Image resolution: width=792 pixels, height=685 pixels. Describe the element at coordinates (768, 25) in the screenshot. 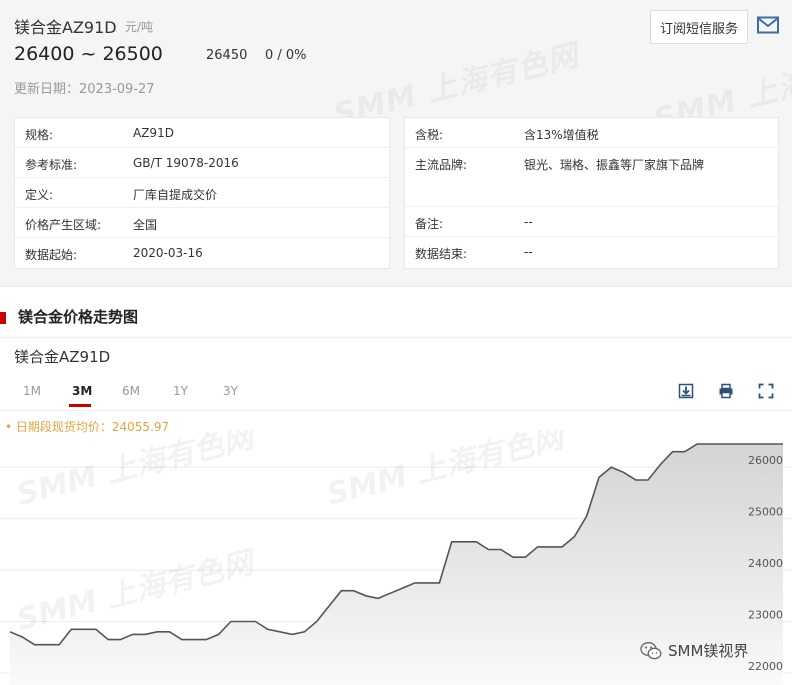

I see `mail-icon` at that location.